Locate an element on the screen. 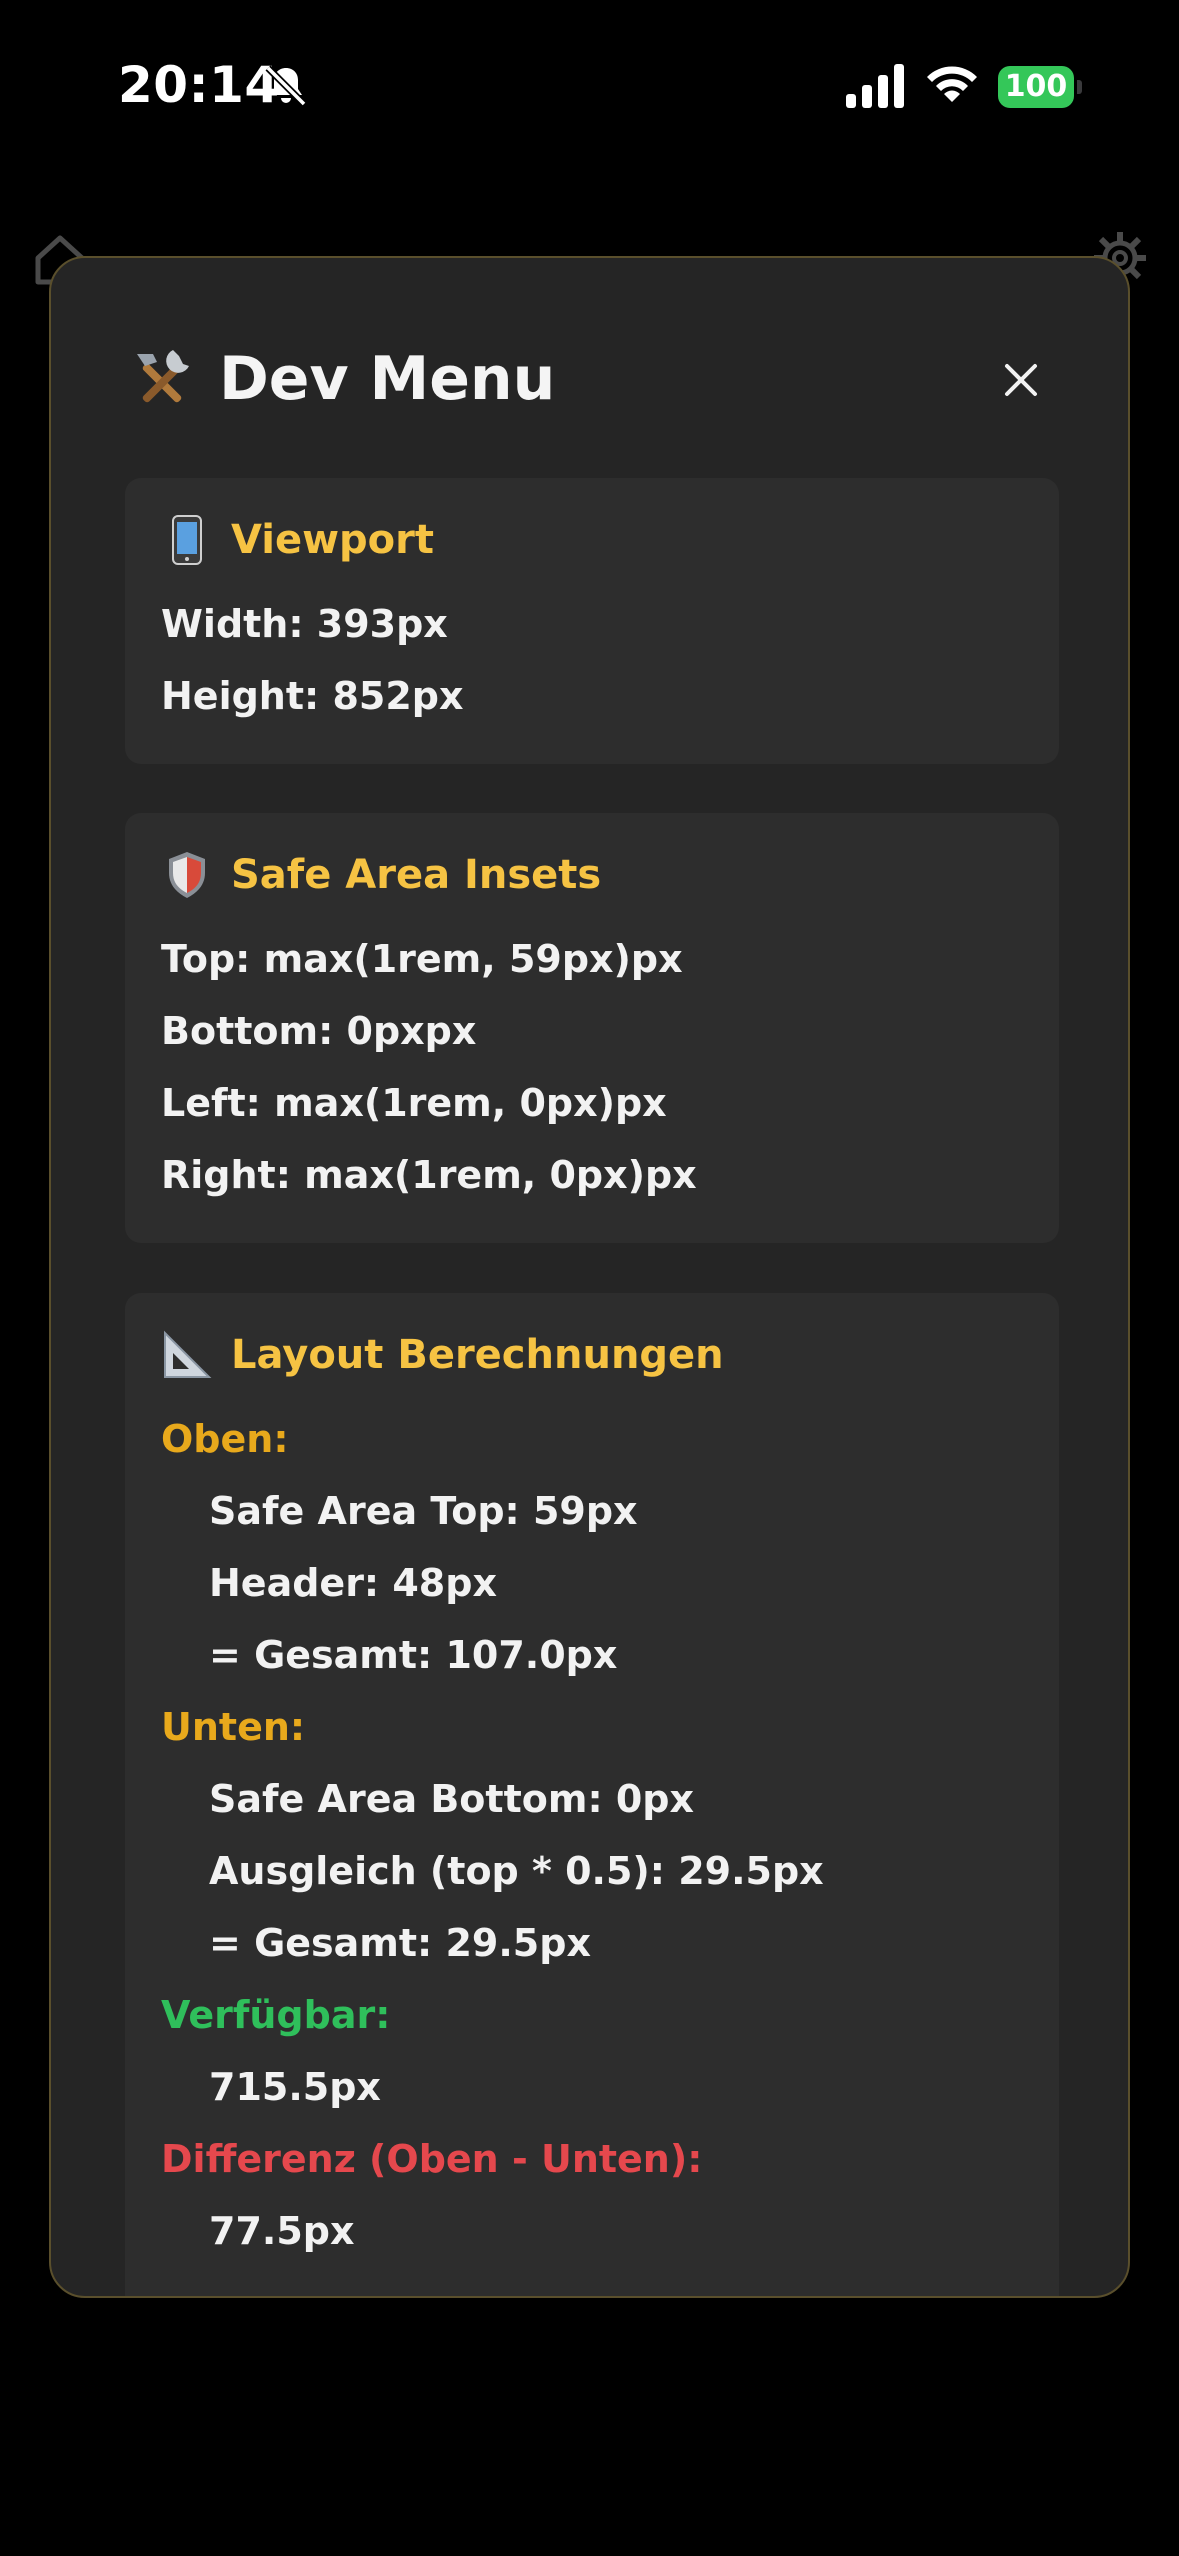 This screenshot has width=1179, height=2556. oben-line-3: = Gesamt: 107.0px is located at coordinates (413, 1655).